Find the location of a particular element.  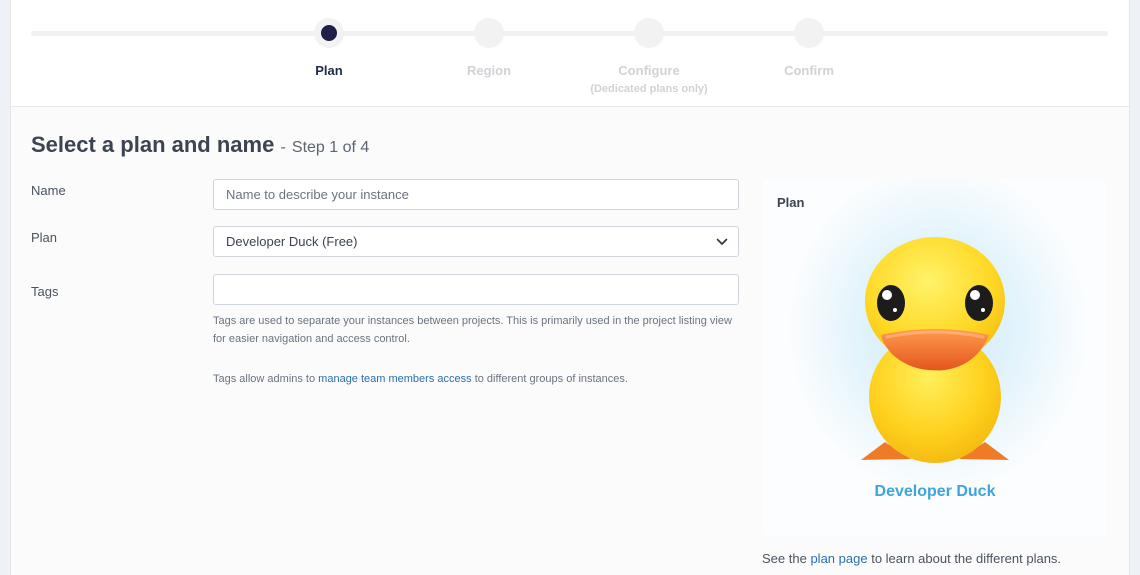

plan-page-note-prefix: See the is located at coordinates (784, 558).